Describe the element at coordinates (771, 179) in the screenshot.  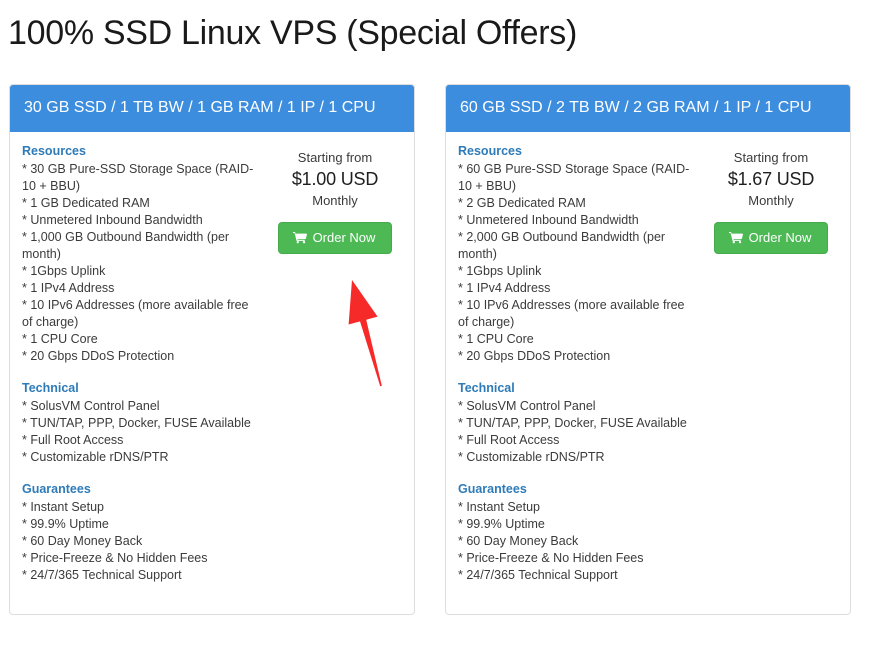
I see `price-amount: $1.67 USD` at that location.